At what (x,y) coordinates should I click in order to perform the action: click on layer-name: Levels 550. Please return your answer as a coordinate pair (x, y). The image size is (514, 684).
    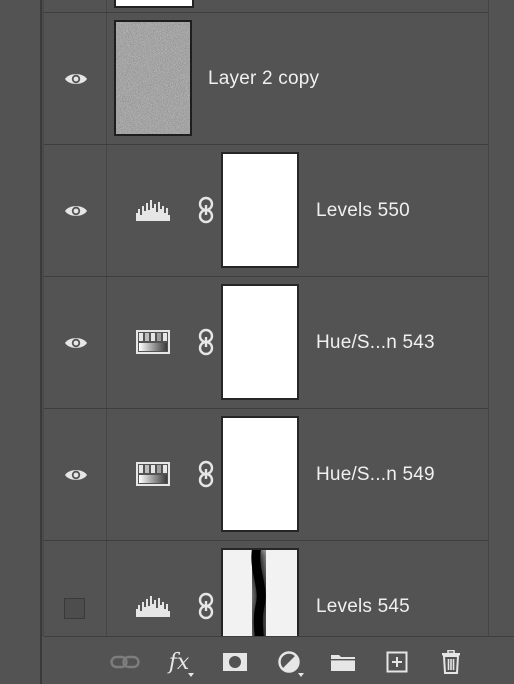
    Looking at the image, I should click on (363, 211).